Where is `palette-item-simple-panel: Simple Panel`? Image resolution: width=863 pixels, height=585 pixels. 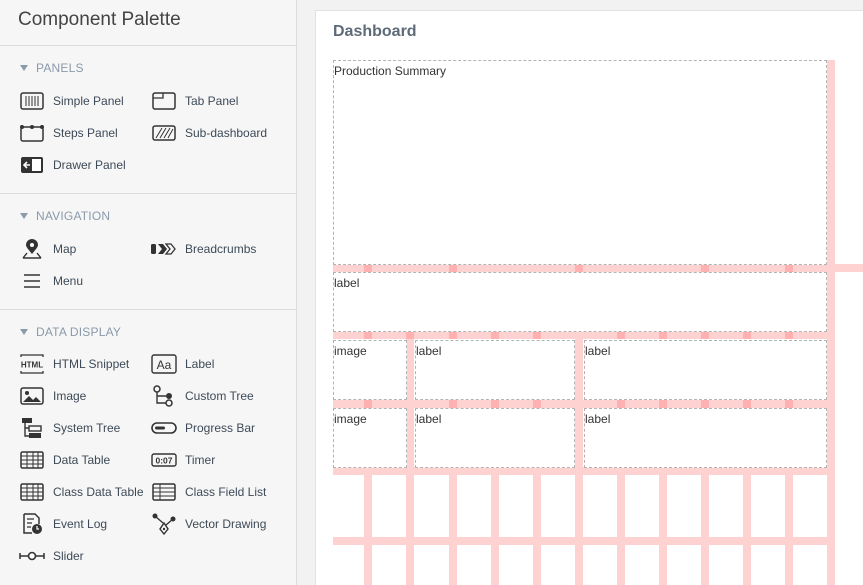
palette-item-simple-panel: Simple Panel is located at coordinates (71, 101).